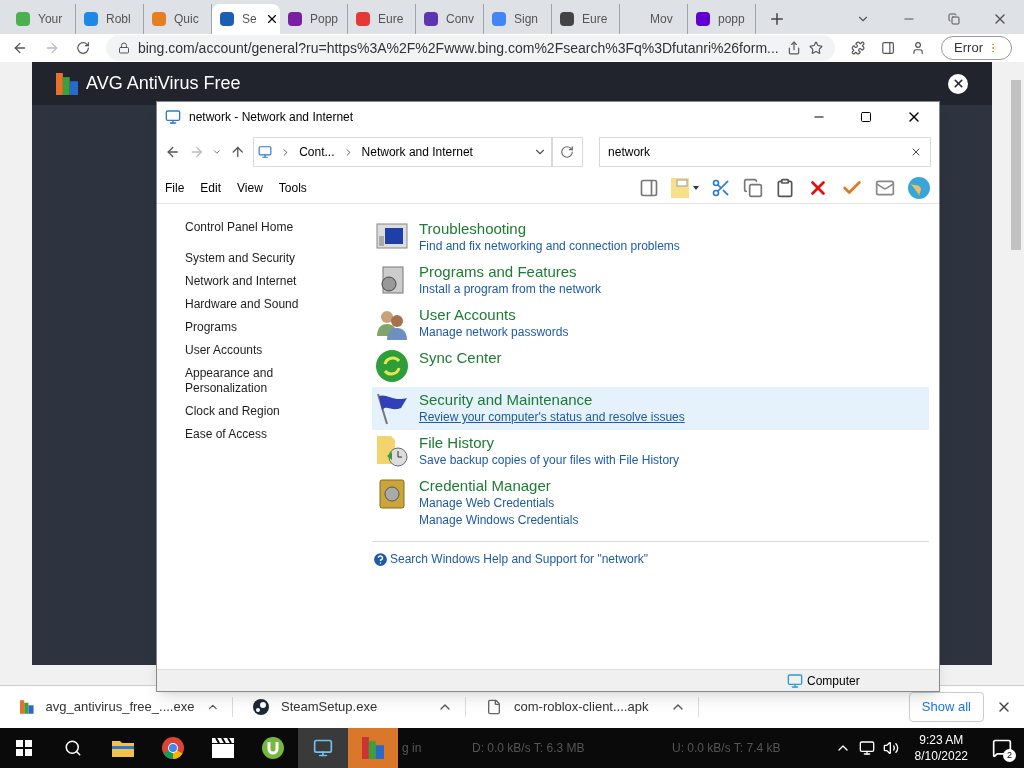  I want to click on task-link: Find and fix networking and connection problems, so click(549, 246).